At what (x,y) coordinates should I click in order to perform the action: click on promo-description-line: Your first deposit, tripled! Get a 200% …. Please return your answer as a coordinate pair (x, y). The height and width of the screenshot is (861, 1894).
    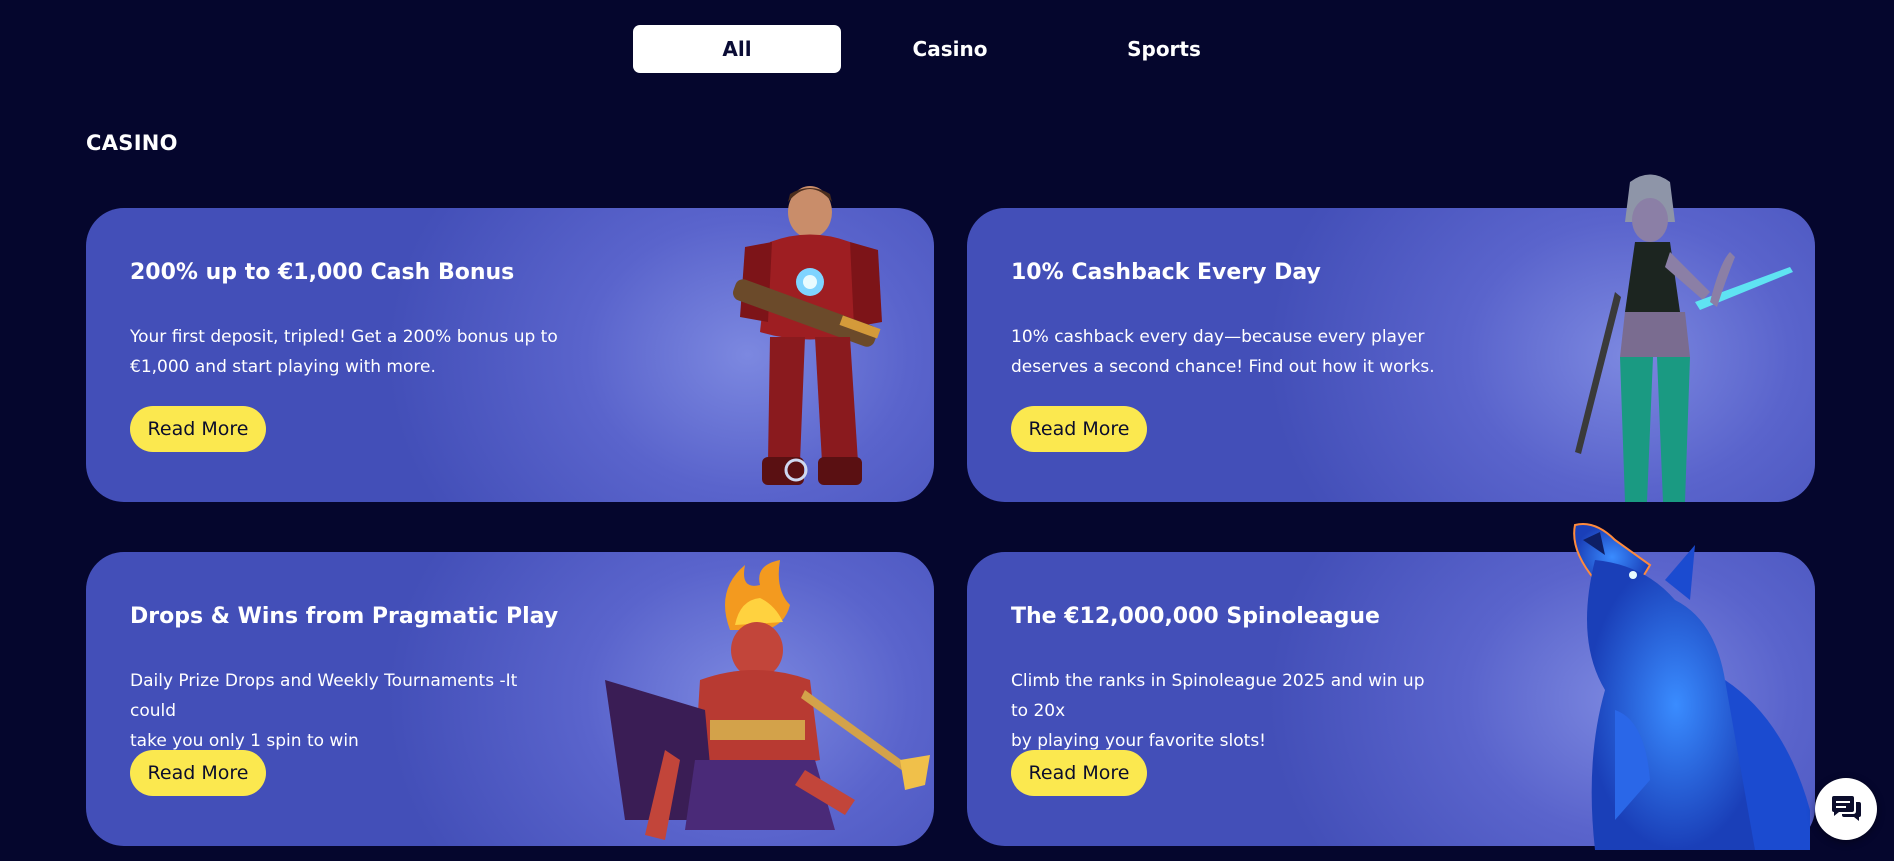
    Looking at the image, I should click on (344, 337).